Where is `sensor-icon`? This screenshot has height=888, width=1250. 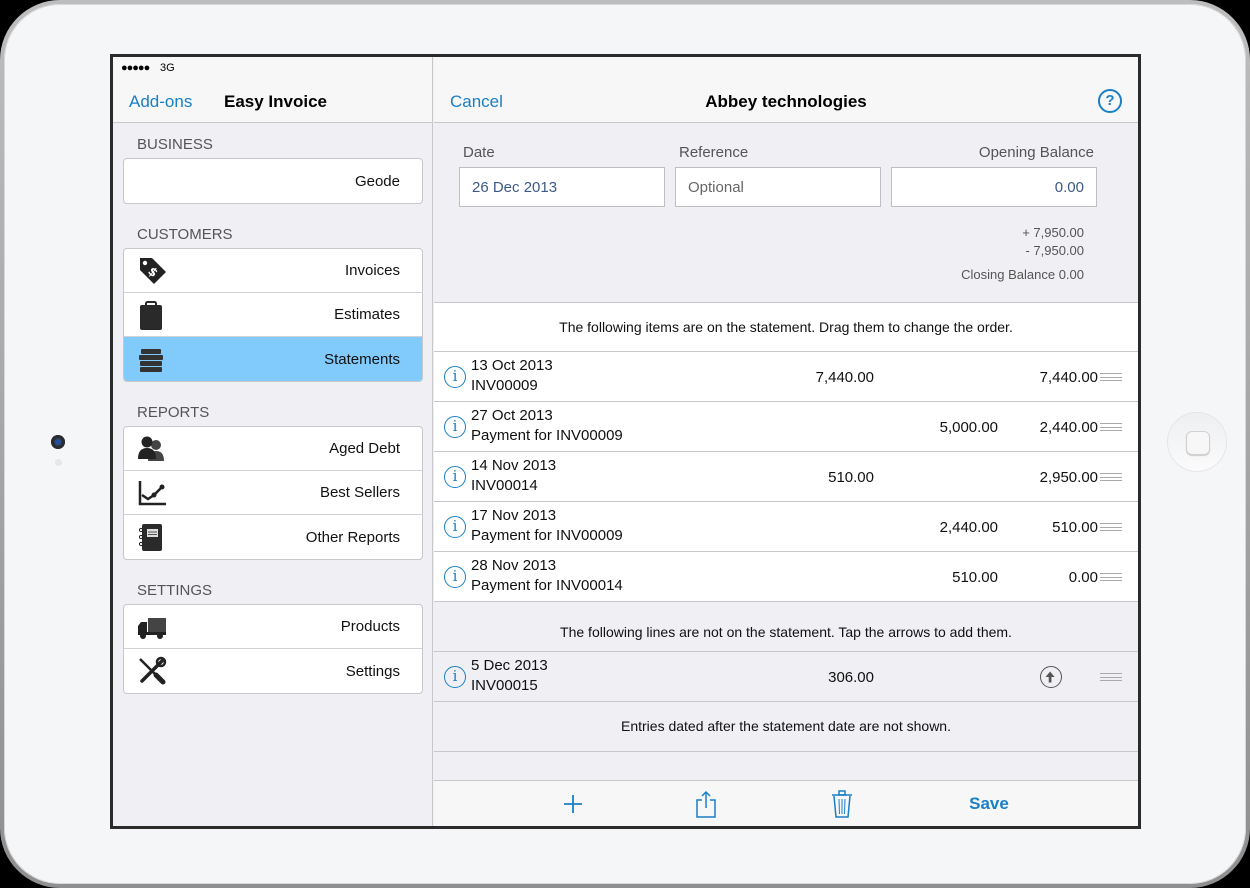
sensor-icon is located at coordinates (58, 462).